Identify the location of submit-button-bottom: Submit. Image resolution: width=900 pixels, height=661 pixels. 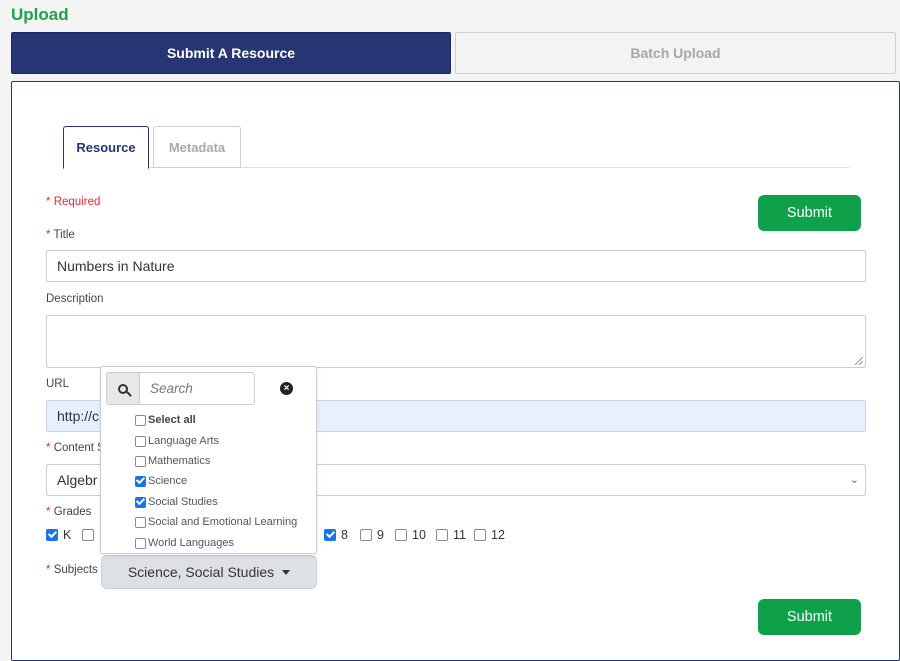
(809, 617).